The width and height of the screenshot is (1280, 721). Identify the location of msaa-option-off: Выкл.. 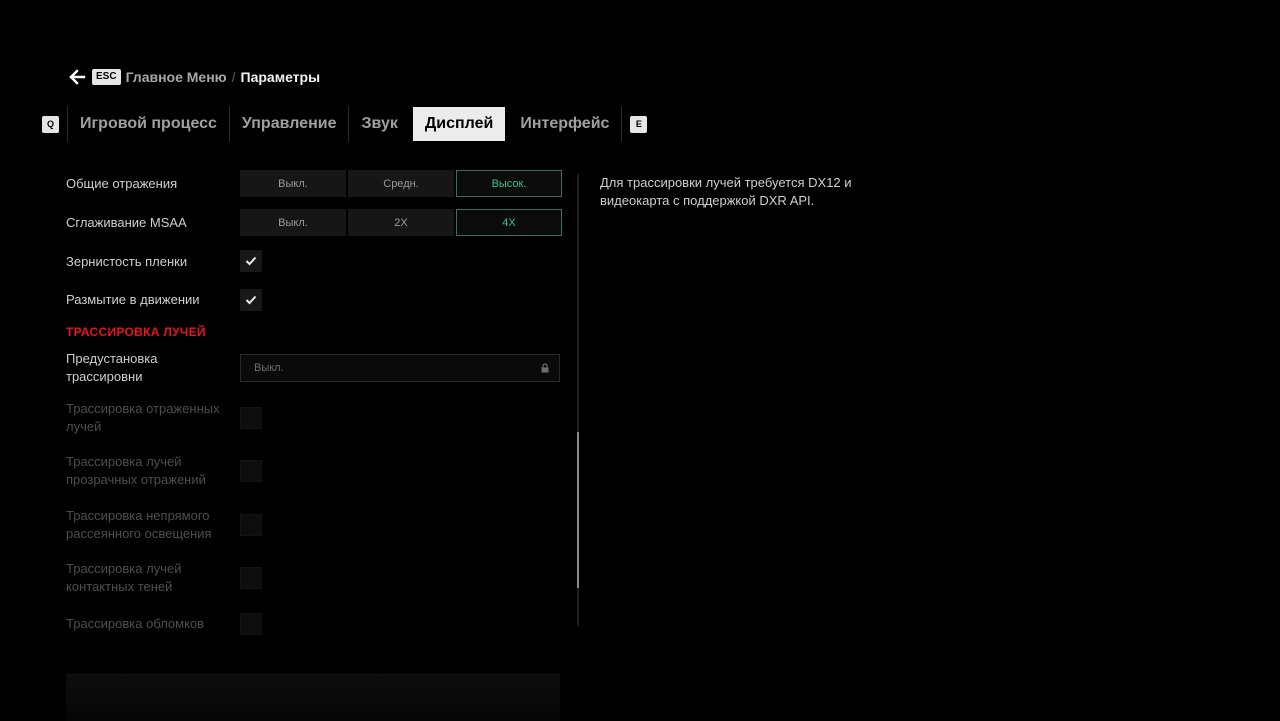
(293, 222).